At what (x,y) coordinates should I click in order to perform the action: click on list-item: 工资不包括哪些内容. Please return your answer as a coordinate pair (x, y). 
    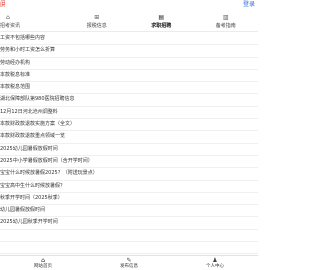
    Looking at the image, I should click on (129, 39).